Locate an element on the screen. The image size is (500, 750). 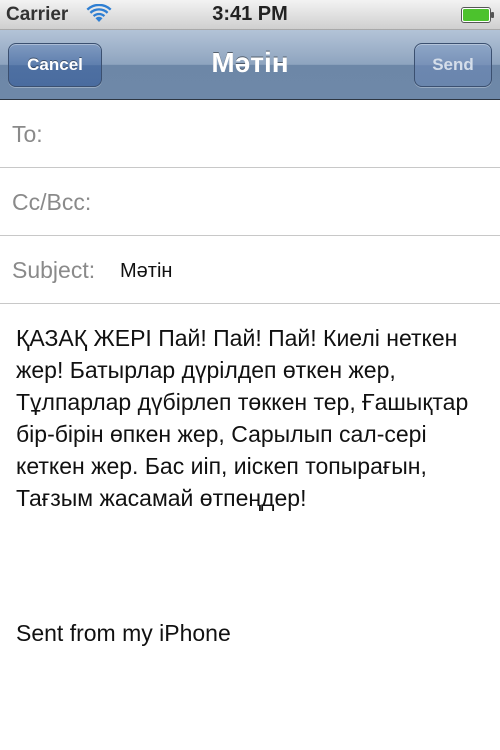
cancel-button: Cancel is located at coordinates (55, 65).